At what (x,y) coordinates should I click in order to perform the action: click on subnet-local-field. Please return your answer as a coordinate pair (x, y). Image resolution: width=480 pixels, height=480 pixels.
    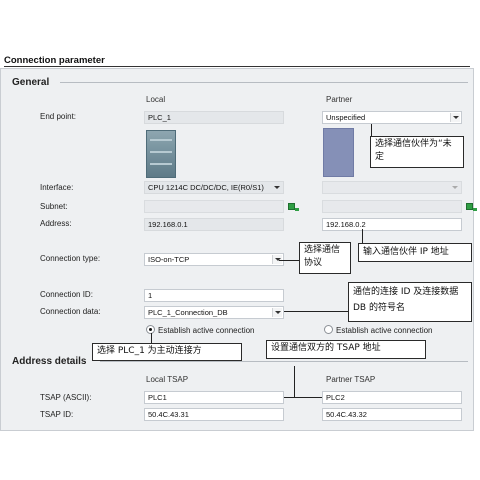
    Looking at the image, I should click on (214, 206).